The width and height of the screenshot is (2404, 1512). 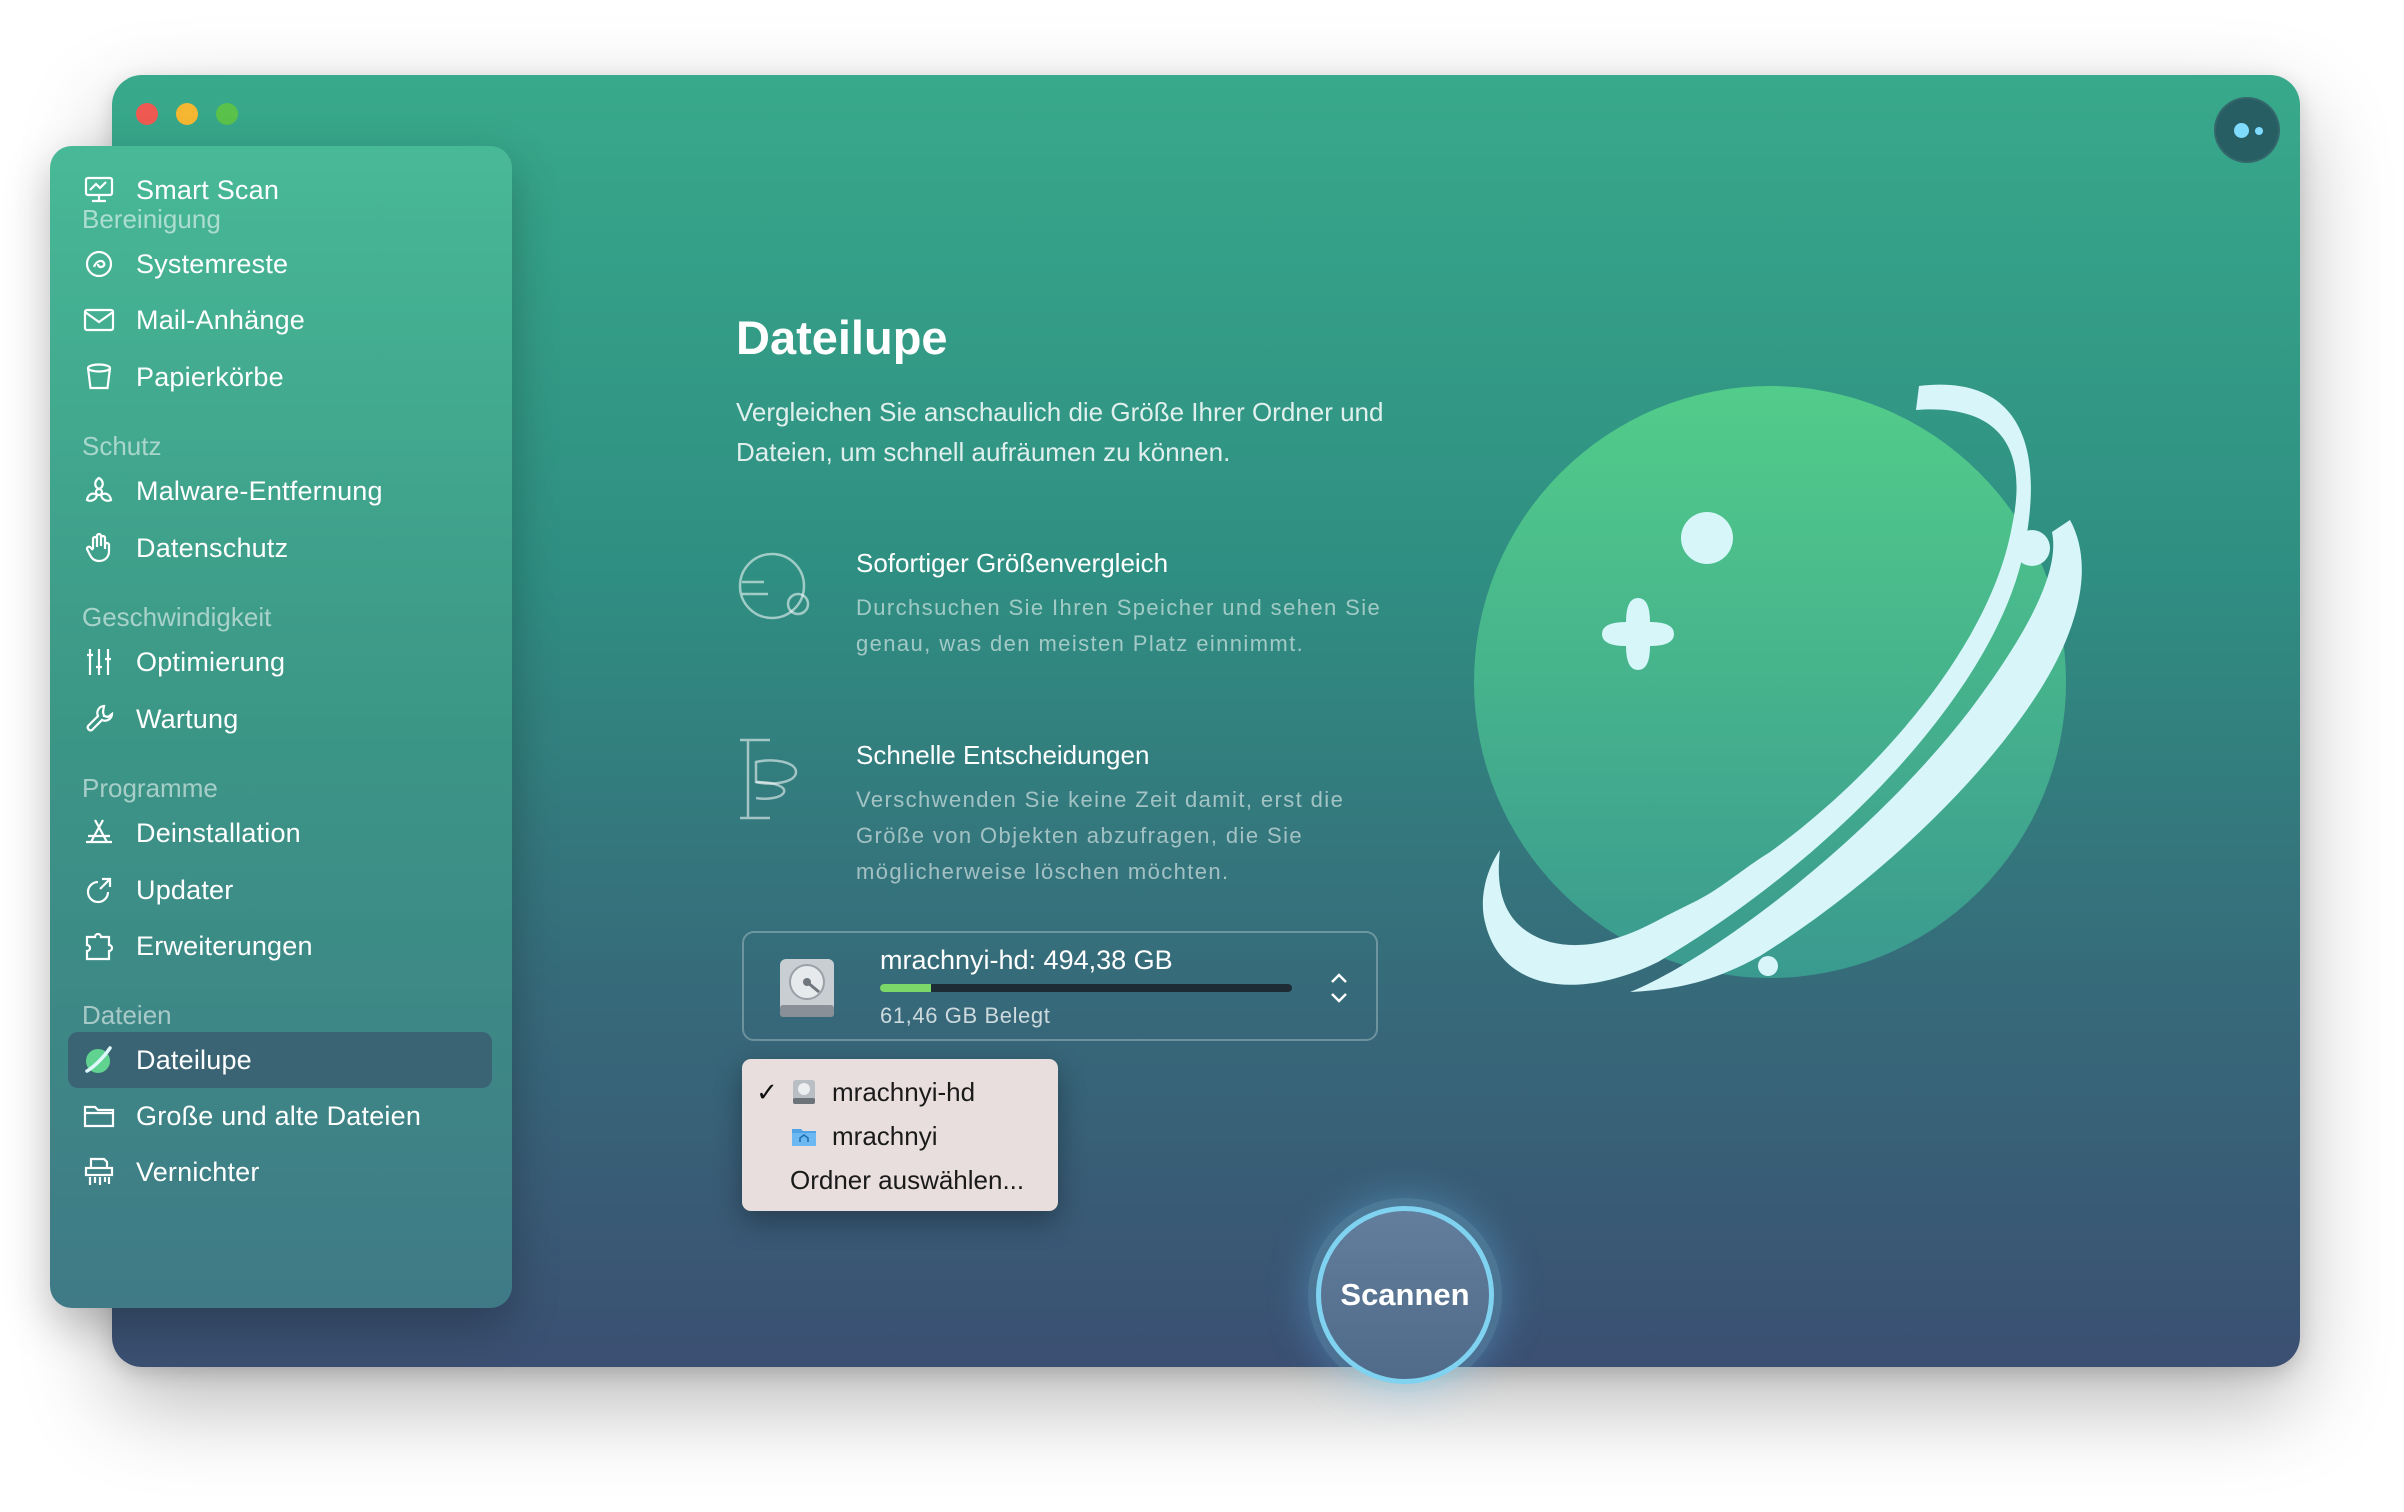 I want to click on sidebar-item-label: Updater, so click(x=185, y=889).